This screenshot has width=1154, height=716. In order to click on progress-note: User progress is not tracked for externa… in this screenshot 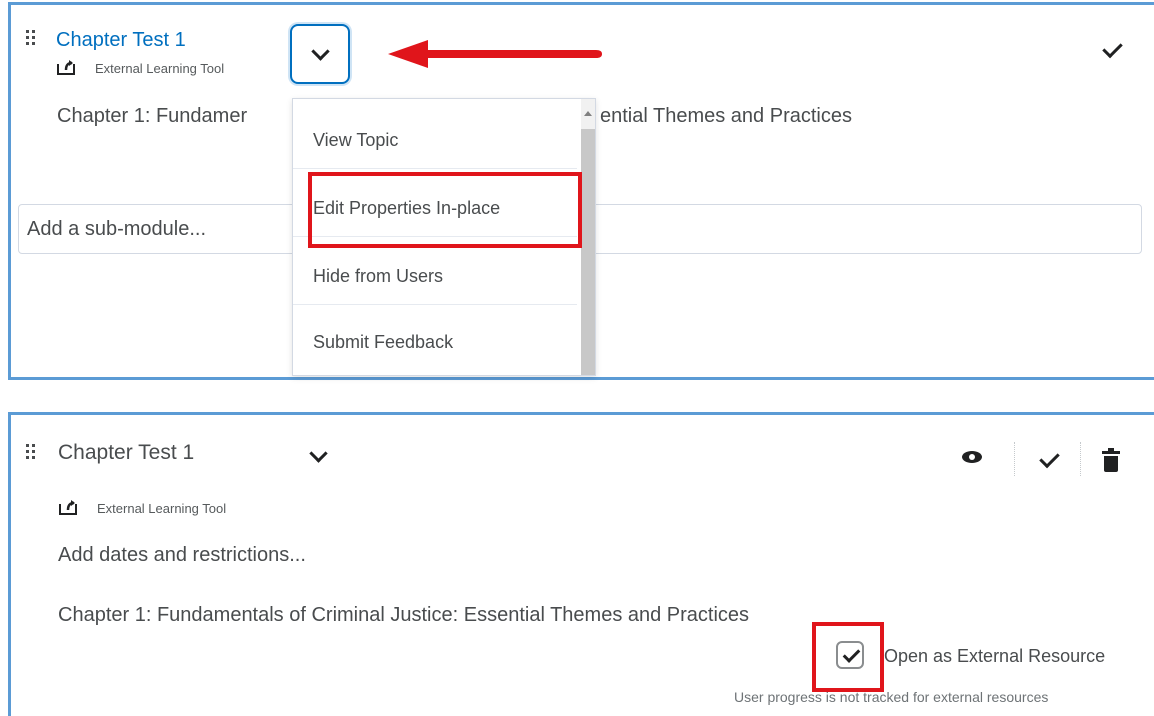, I will do `click(891, 697)`.